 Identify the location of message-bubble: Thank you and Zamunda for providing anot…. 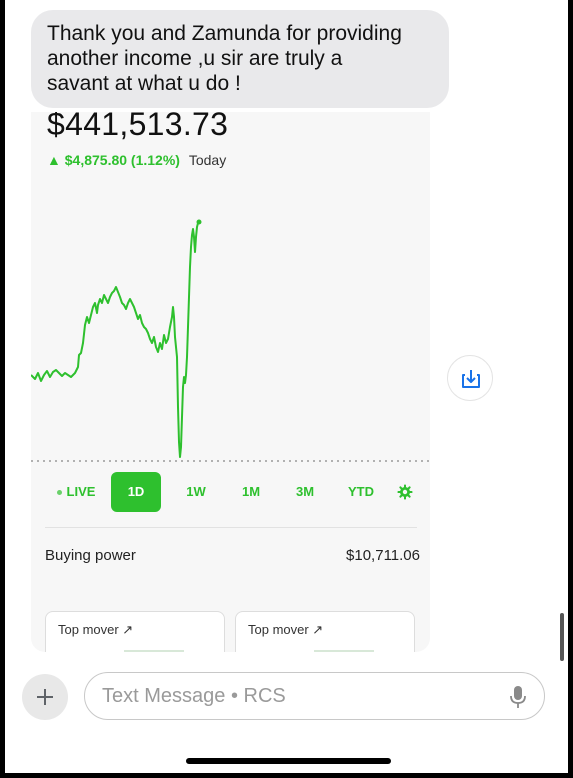
(240, 59).